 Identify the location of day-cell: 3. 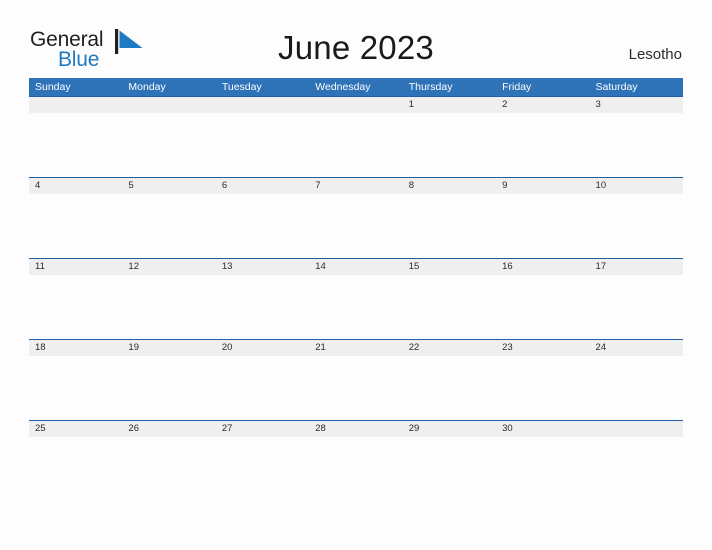
(636, 105).